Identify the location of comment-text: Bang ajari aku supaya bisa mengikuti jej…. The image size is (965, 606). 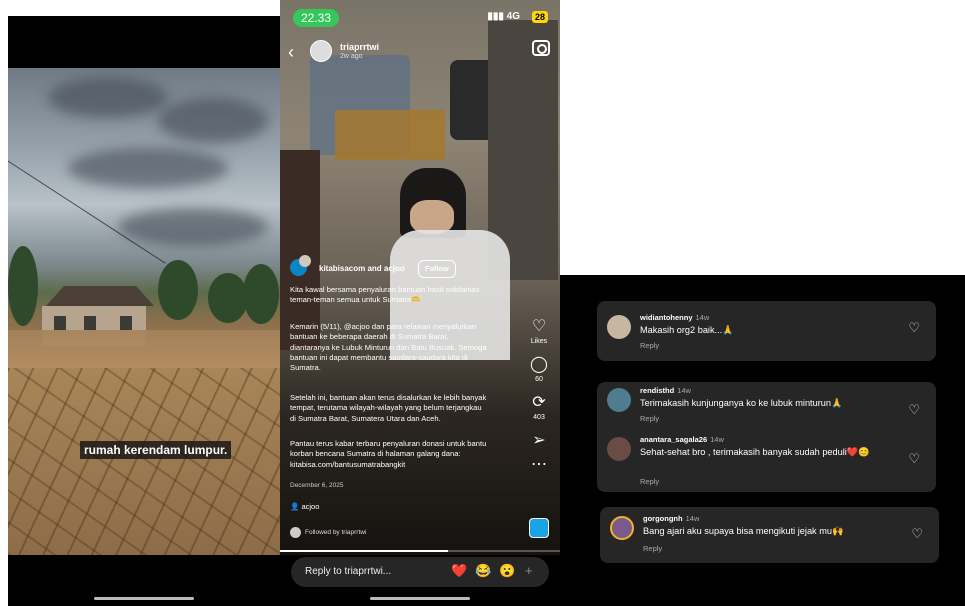
(743, 531).